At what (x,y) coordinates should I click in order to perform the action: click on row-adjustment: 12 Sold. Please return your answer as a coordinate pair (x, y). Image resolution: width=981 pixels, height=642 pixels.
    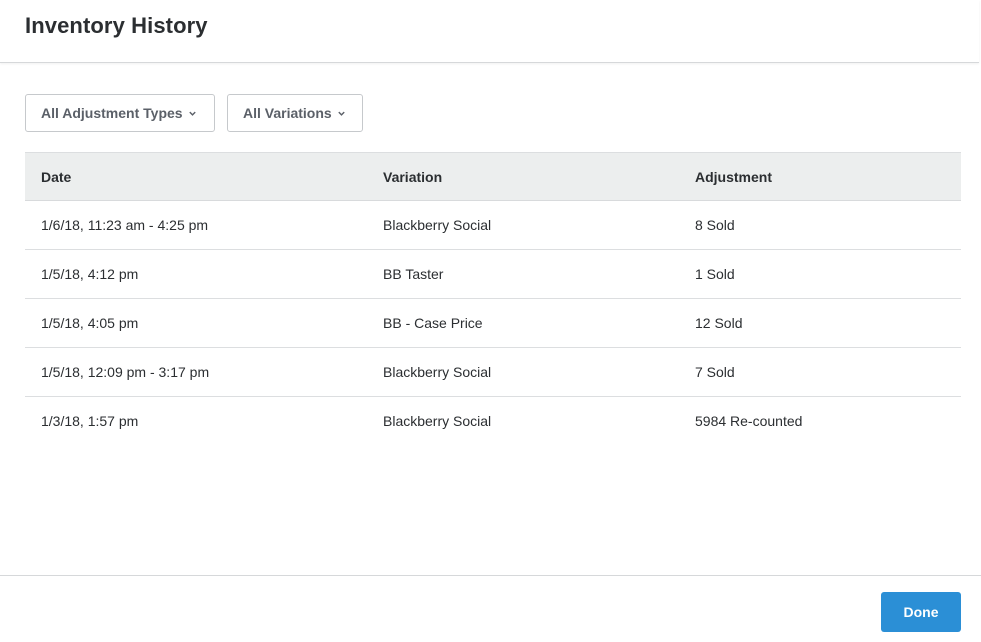
    Looking at the image, I should click on (719, 323).